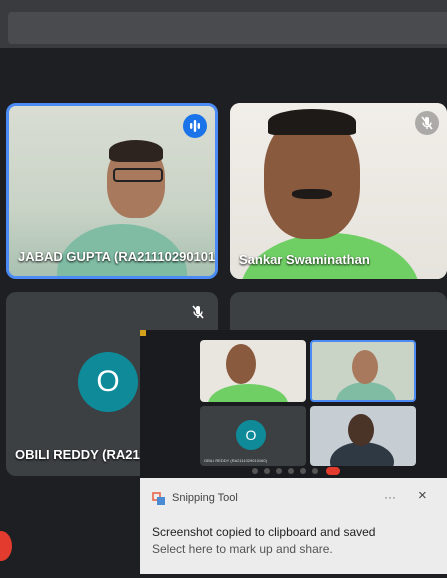 The height and width of the screenshot is (578, 447). I want to click on speaking-icon, so click(195, 126).